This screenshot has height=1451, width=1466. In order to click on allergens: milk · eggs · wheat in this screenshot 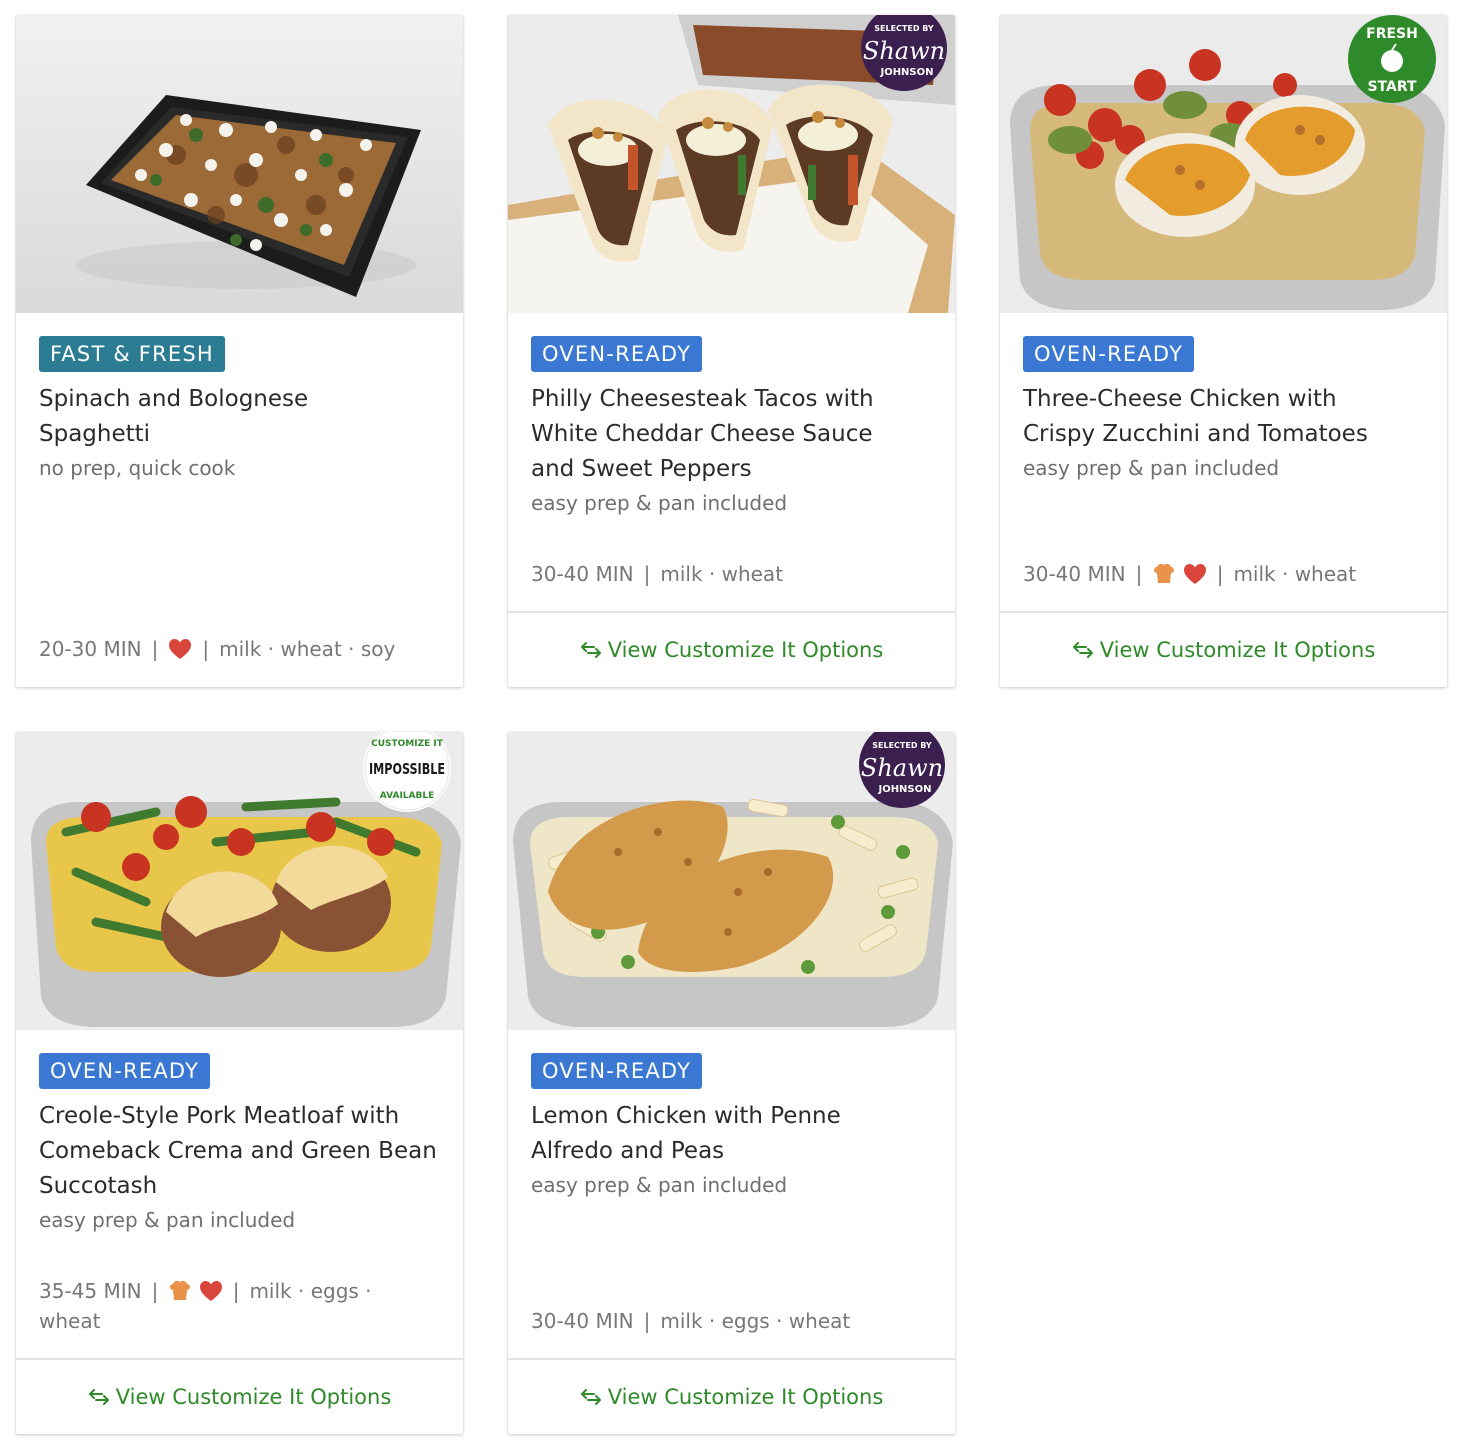, I will do `click(755, 1321)`.